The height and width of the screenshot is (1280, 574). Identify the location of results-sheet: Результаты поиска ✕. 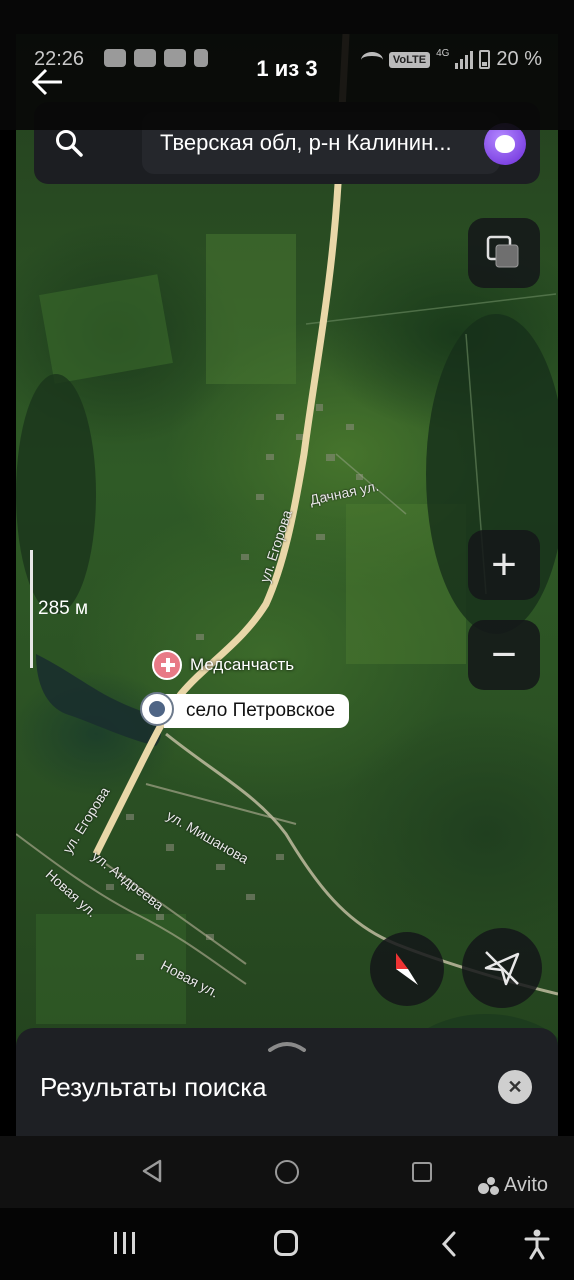
(287, 1082).